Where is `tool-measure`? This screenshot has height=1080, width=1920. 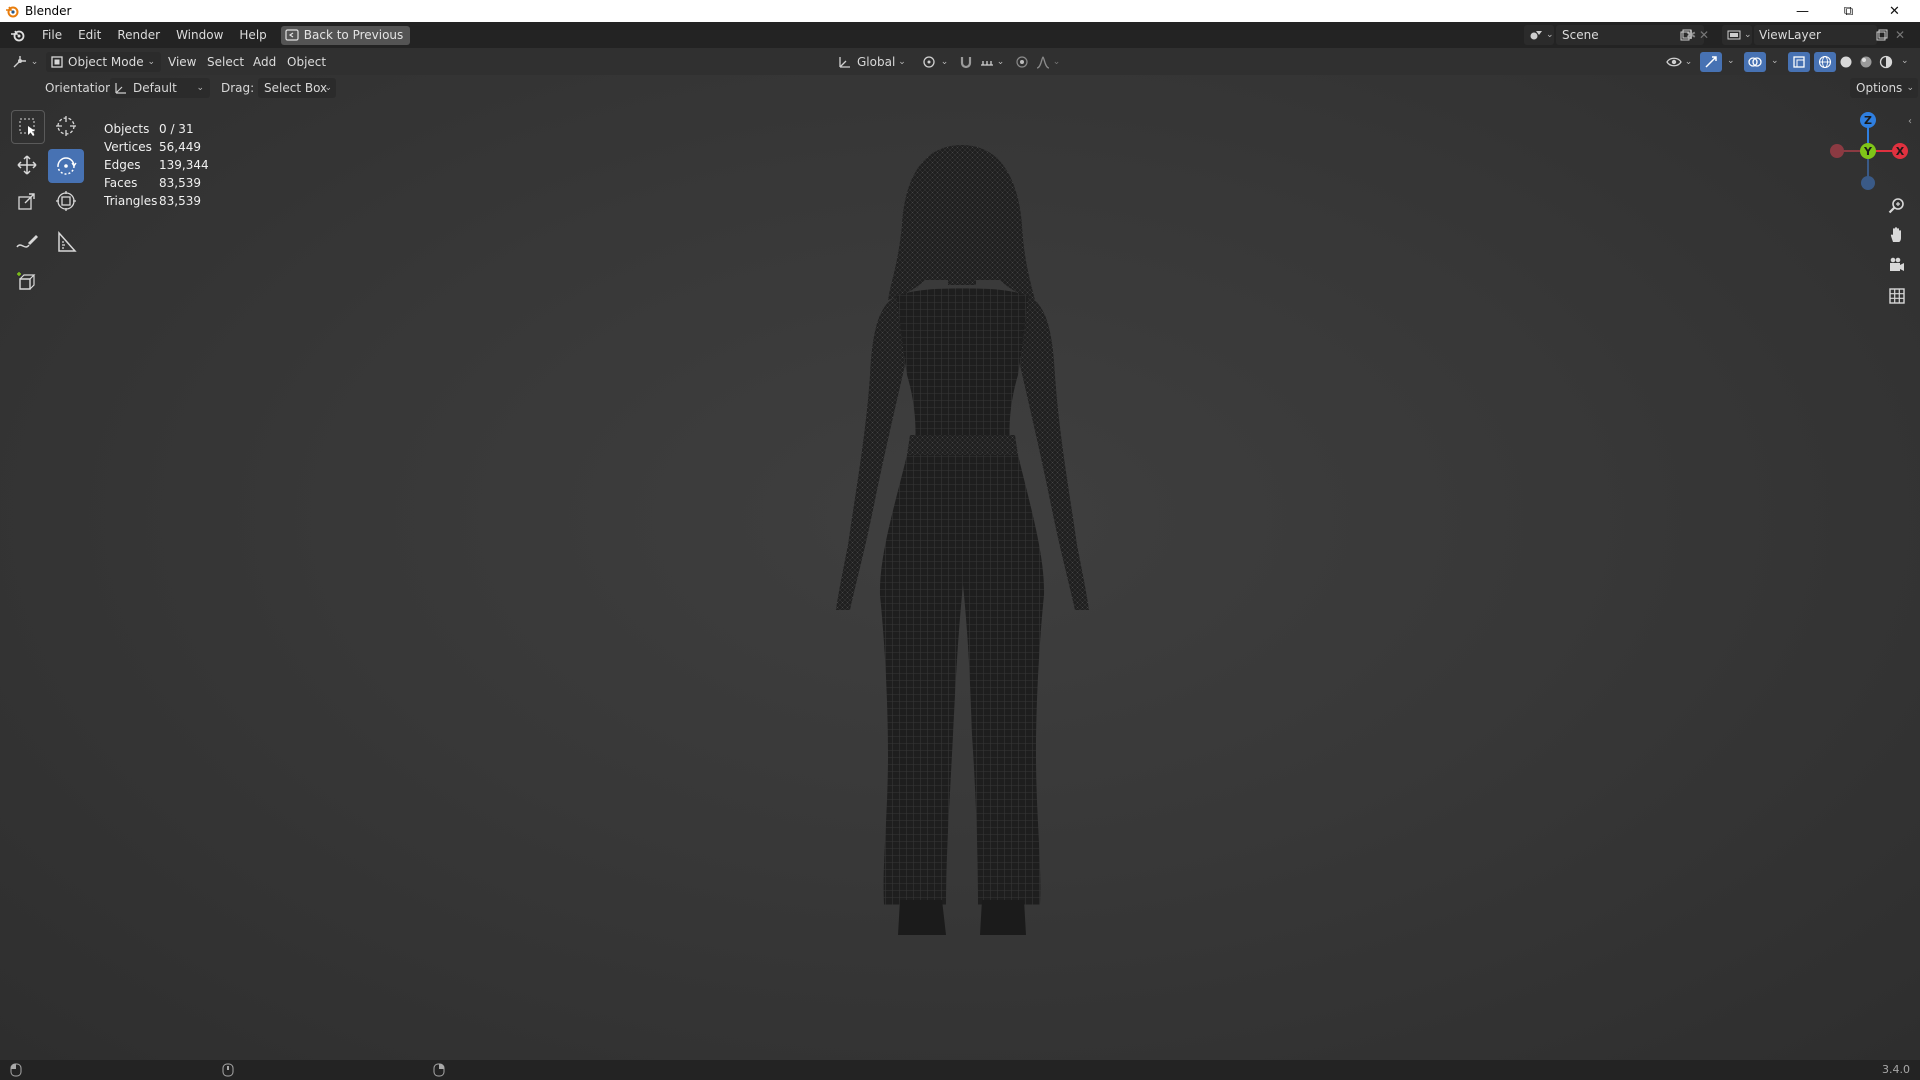 tool-measure is located at coordinates (66, 242).